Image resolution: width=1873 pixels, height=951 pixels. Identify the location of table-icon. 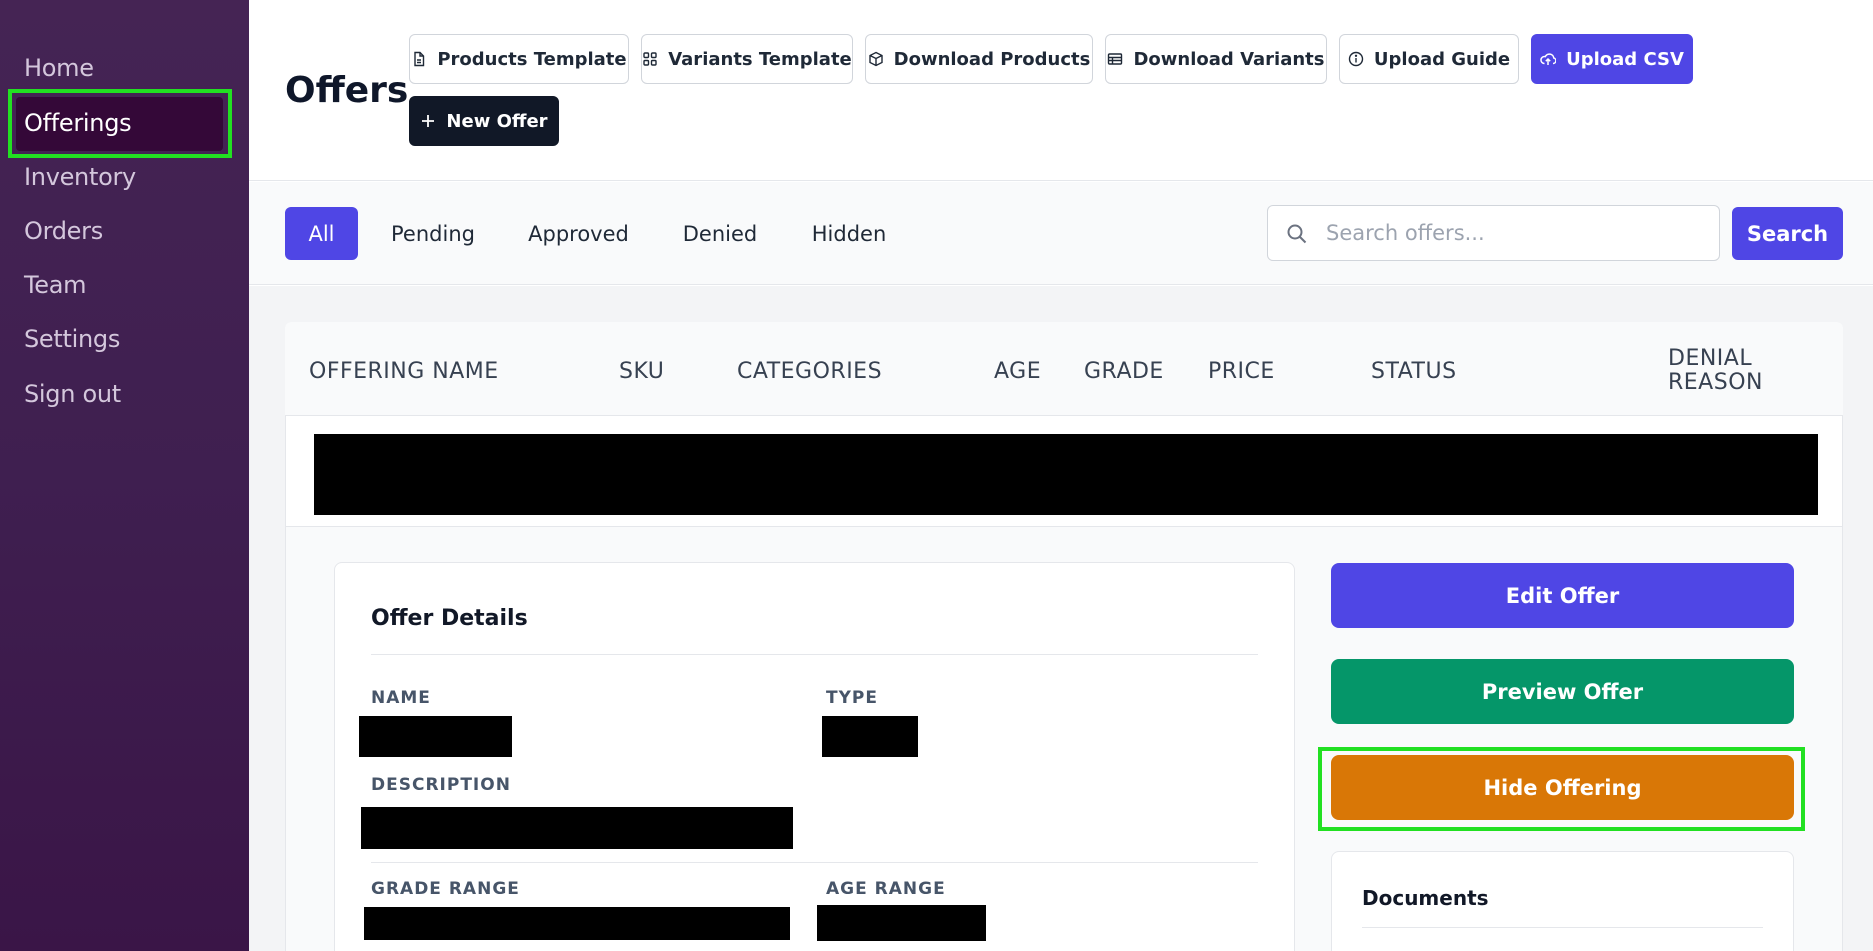
(1115, 59).